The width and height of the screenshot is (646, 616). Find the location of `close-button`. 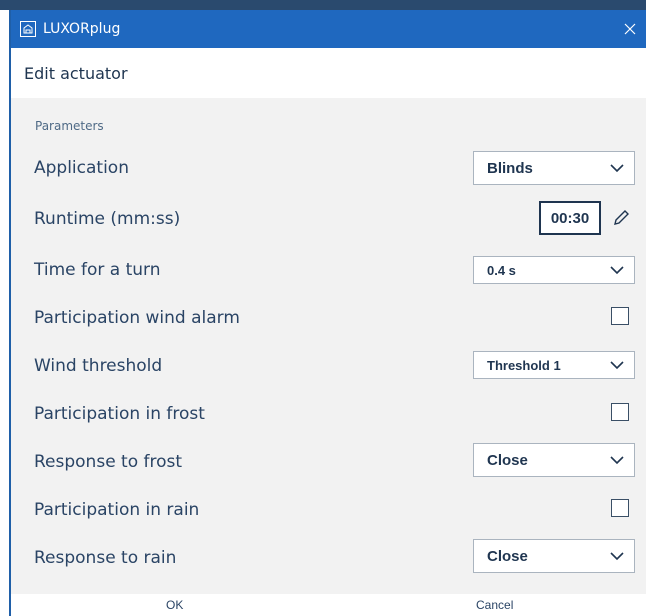

close-button is located at coordinates (630, 29).